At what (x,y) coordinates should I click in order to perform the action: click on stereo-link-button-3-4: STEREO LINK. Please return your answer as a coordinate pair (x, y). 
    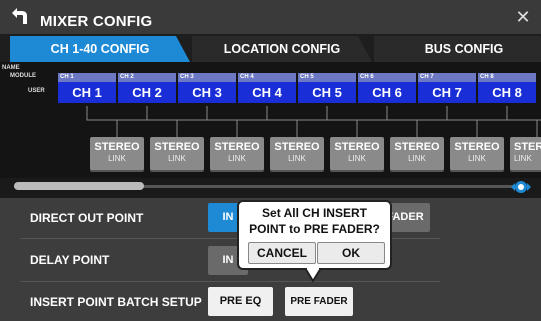
    Looking at the image, I should click on (237, 153).